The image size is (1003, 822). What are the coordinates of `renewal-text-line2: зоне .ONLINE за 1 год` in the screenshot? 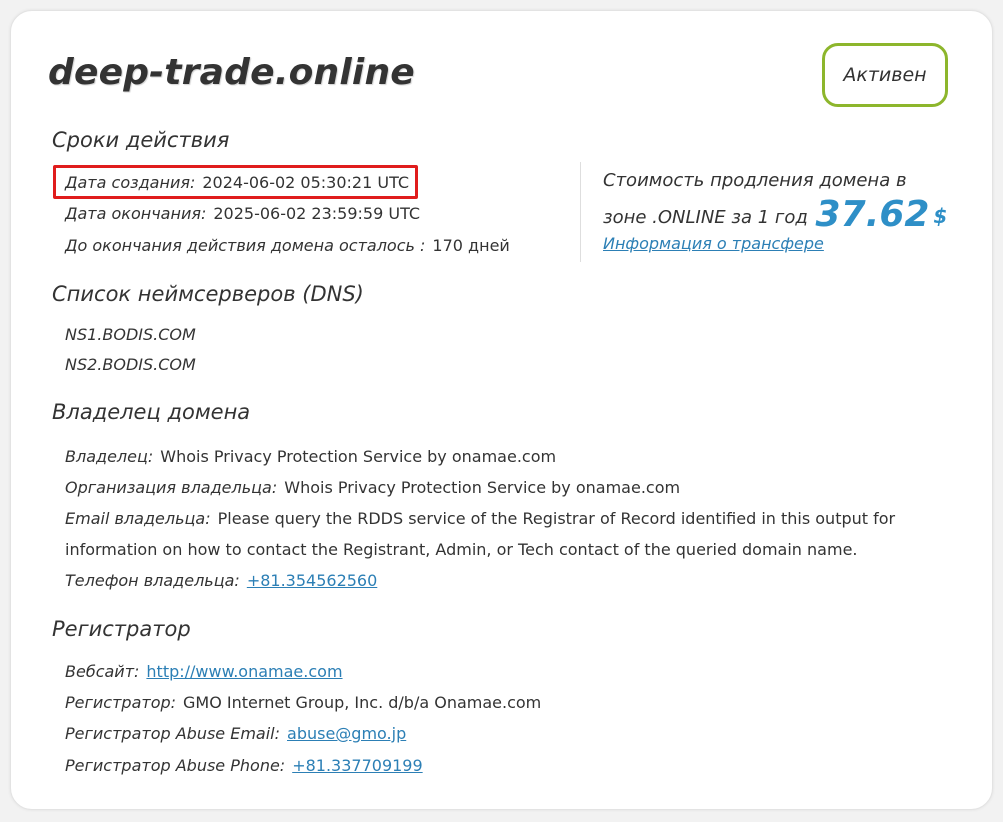 It's located at (705, 217).